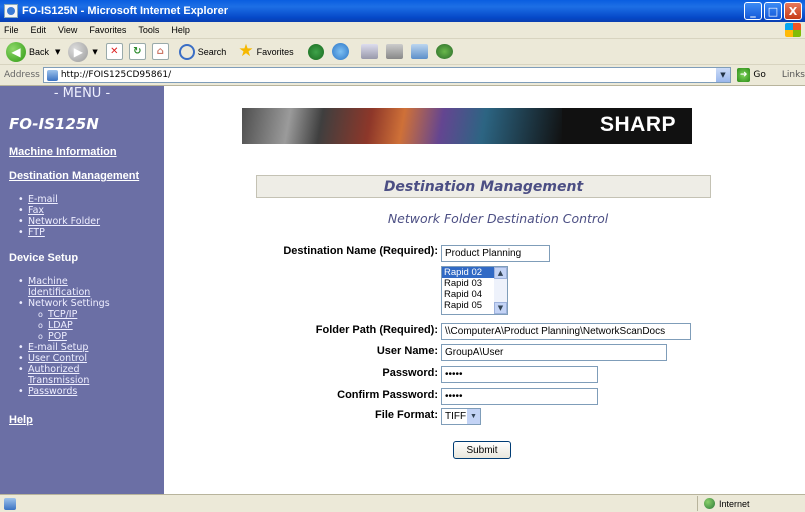 The height and width of the screenshot is (512, 805). I want to click on address-input: http://FOIS125CD95861/ ▼, so click(386, 75).